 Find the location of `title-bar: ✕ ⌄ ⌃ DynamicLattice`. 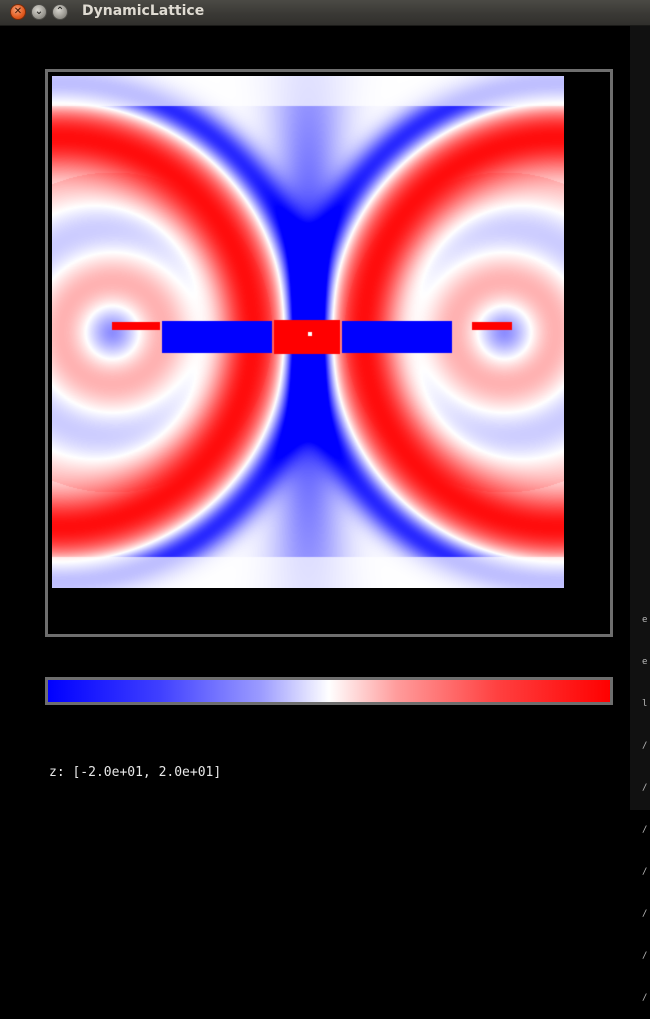

title-bar: ✕ ⌄ ⌃ DynamicLattice is located at coordinates (325, 13).